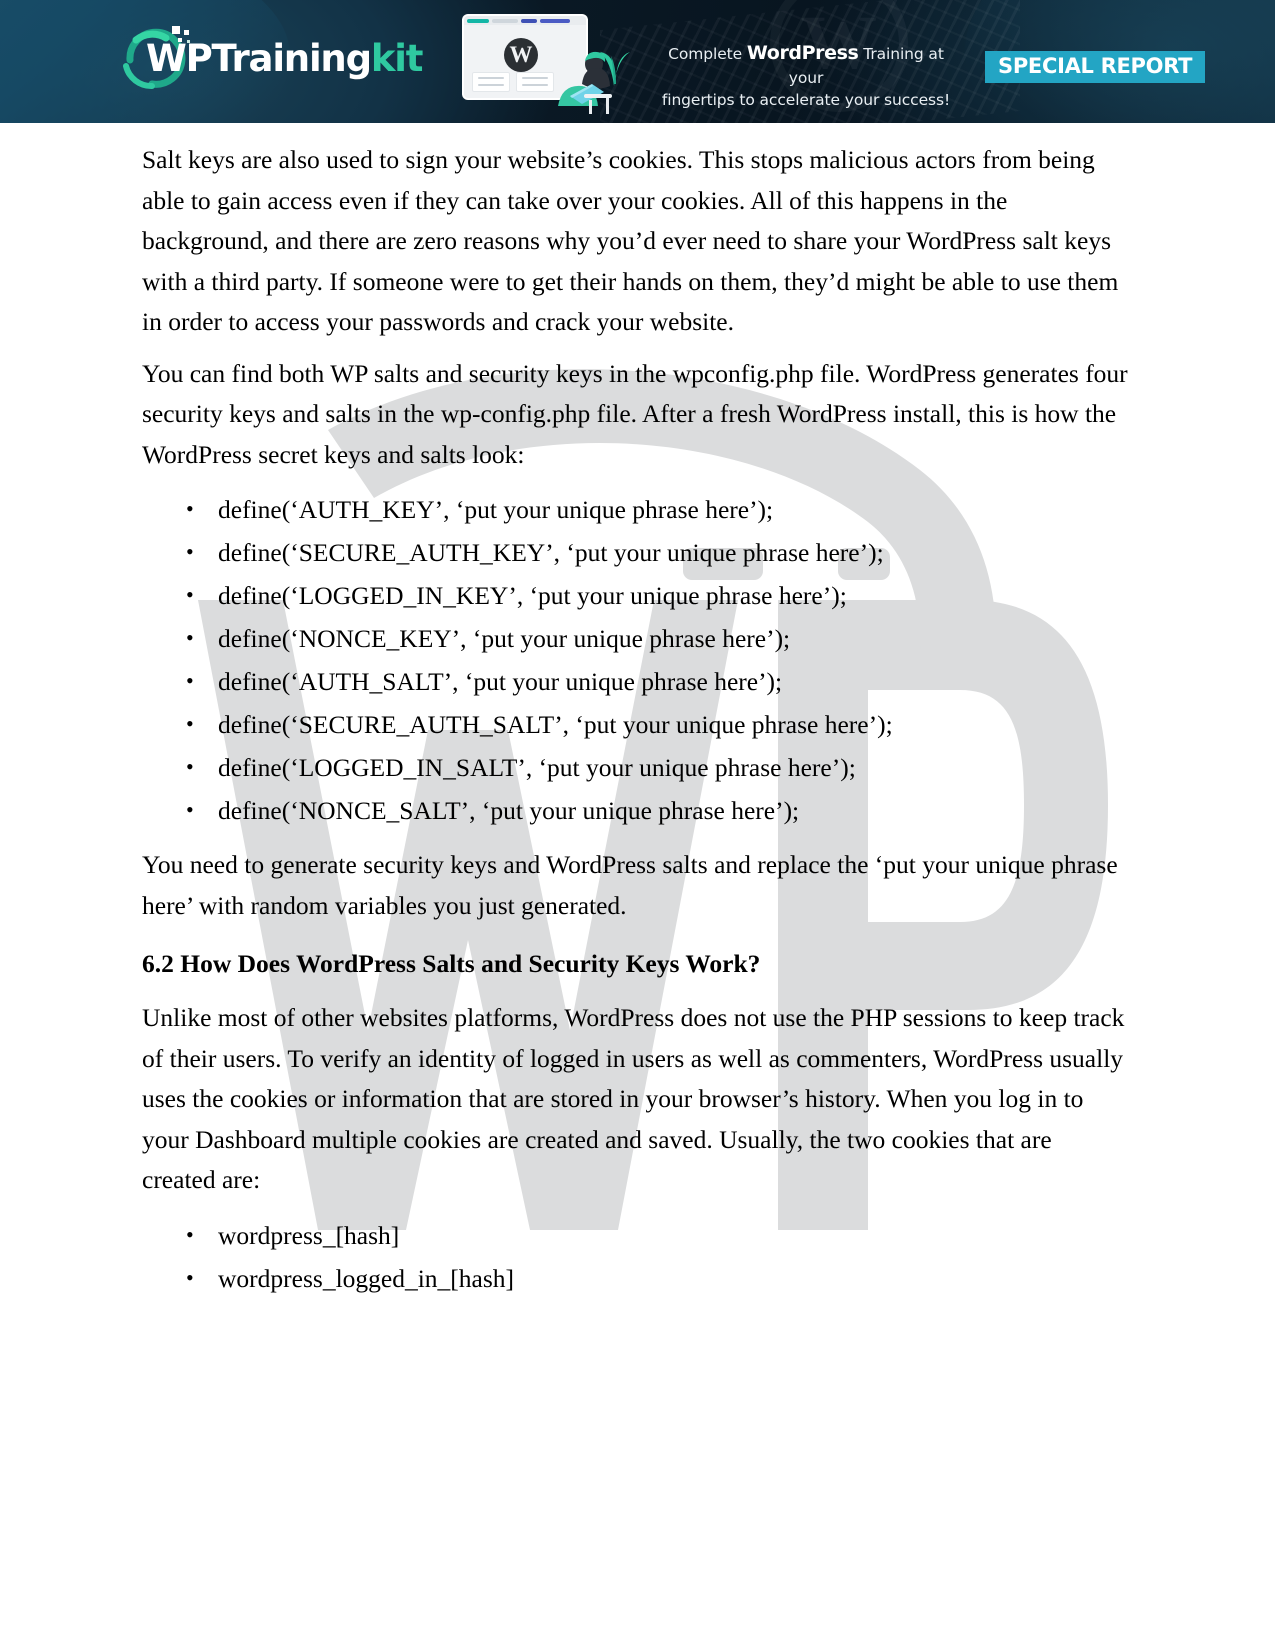 This screenshot has width=1275, height=1650. What do you see at coordinates (525, 20) in the screenshot?
I see `browser-toolbar-graphic` at bounding box center [525, 20].